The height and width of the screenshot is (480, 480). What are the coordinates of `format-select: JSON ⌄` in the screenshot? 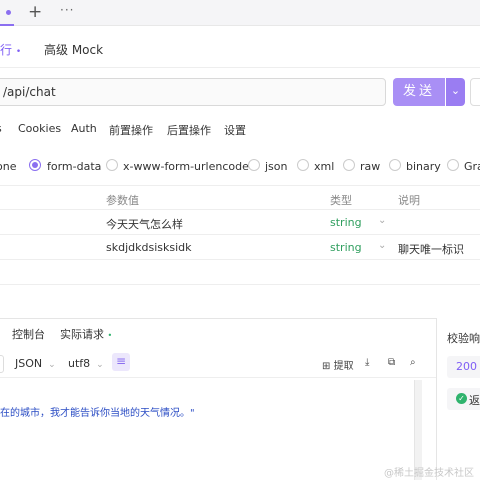 It's located at (35, 363).